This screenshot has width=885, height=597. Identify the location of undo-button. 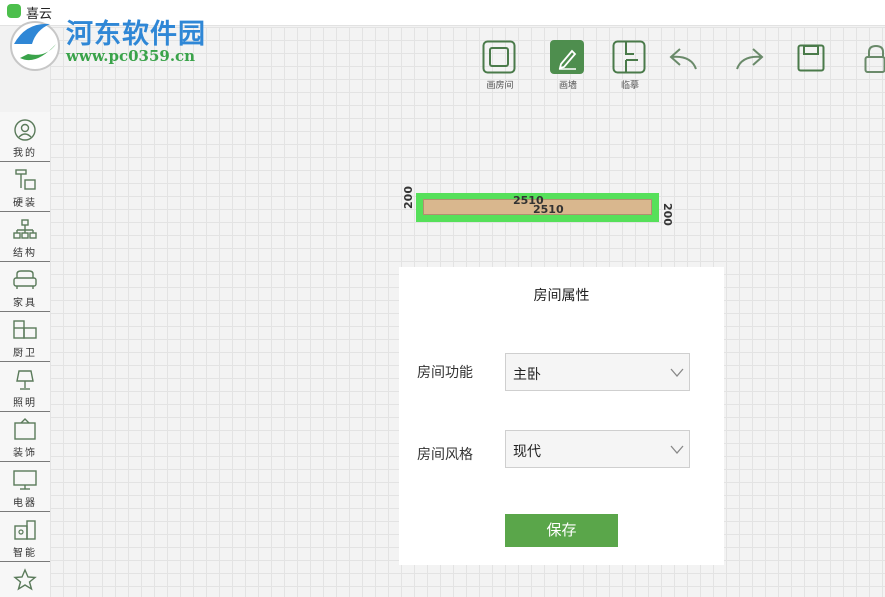
(684, 60).